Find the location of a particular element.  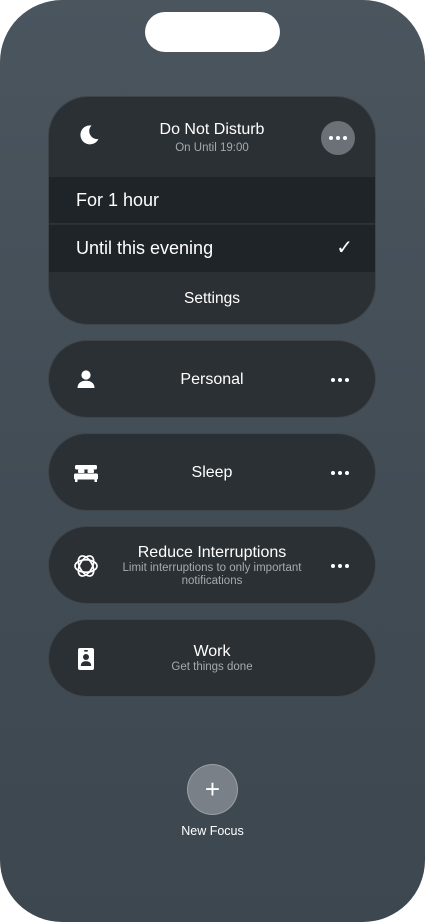

do-not-disturb-subtitle: On Until 19:00 is located at coordinates (212, 148).